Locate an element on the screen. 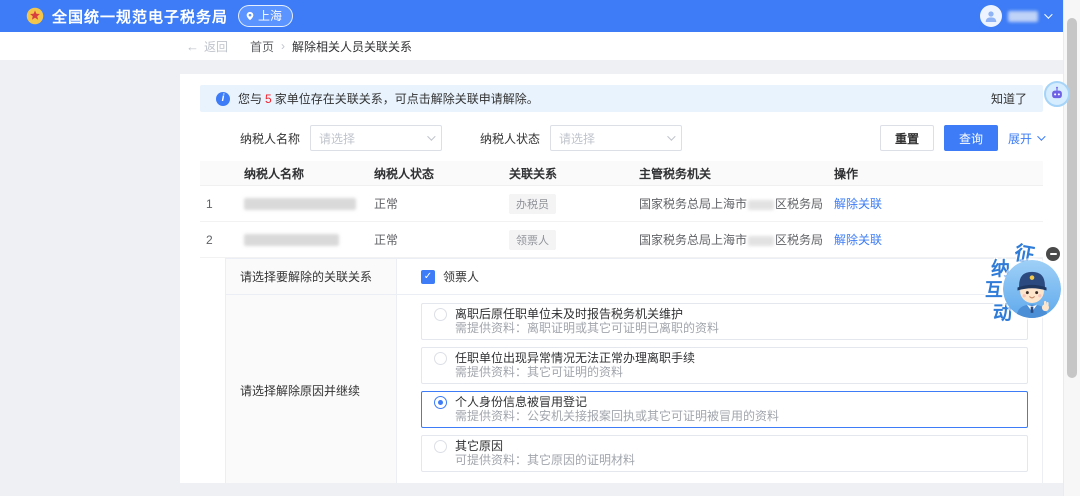 The width and height of the screenshot is (1080, 496). location-label: 上海 is located at coordinates (270, 16).